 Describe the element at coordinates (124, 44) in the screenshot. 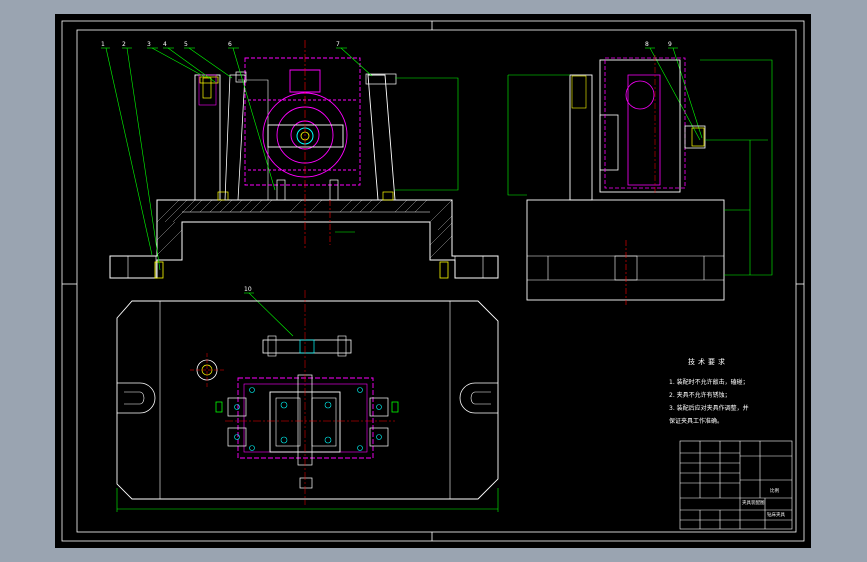

I see `callout-2: 2` at that location.